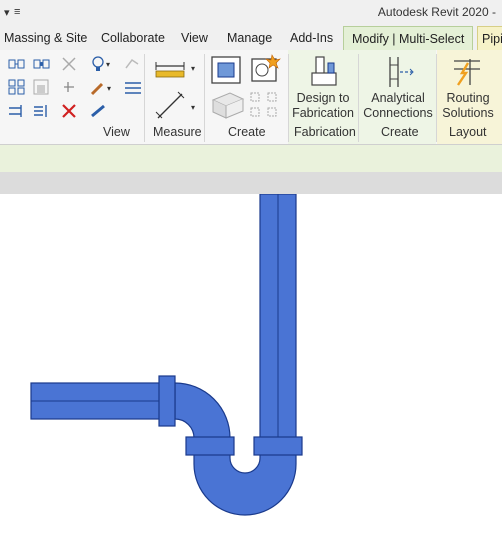 This screenshot has height=533, width=502. What do you see at coordinates (311, 38) in the screenshot?
I see `tab-add-ins: Add-Ins` at bounding box center [311, 38].